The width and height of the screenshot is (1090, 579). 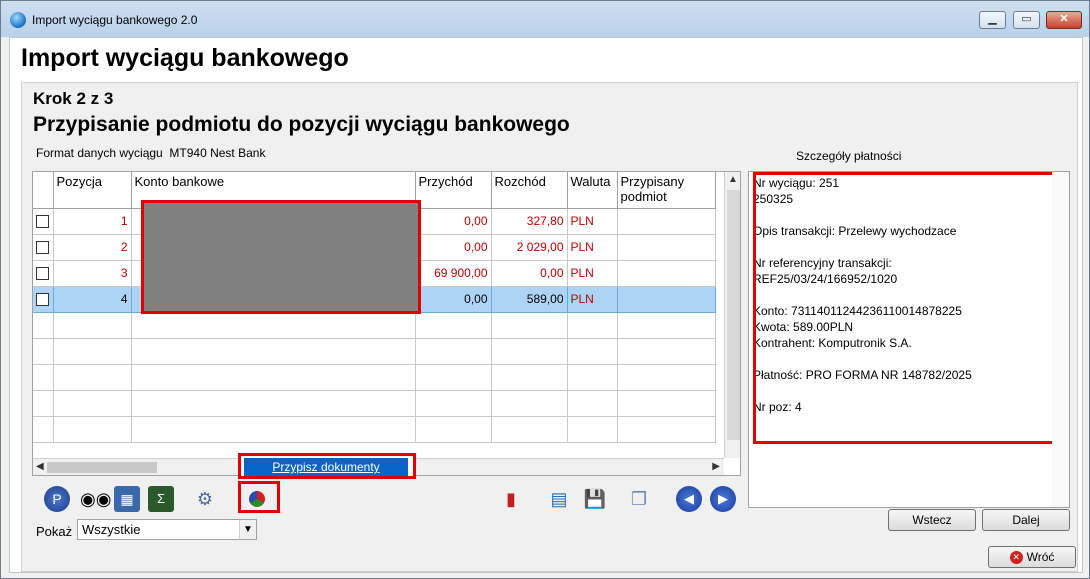 I want to click on filter-select: Wszystkie ▼, so click(x=167, y=529).